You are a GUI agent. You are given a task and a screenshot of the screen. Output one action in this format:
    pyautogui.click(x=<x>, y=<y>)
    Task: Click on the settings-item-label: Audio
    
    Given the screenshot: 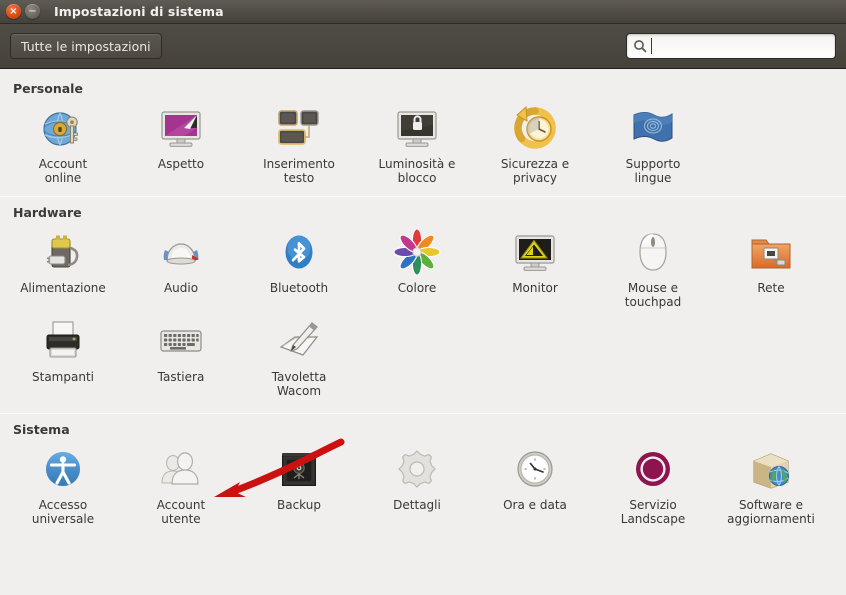 What is the action you would take?
    pyautogui.click(x=181, y=288)
    